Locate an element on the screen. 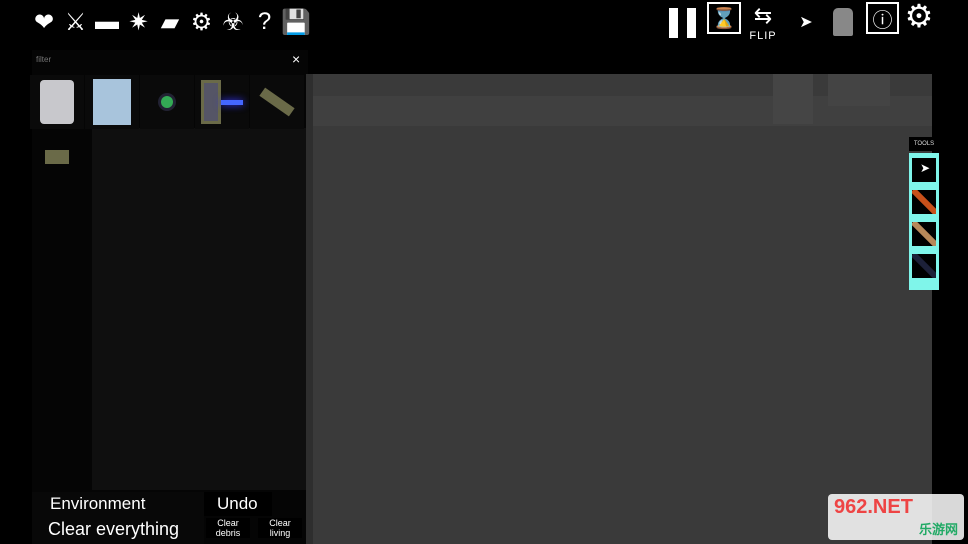 The width and height of the screenshot is (968, 544). save-category-button: 💾 is located at coordinates (296, 22).